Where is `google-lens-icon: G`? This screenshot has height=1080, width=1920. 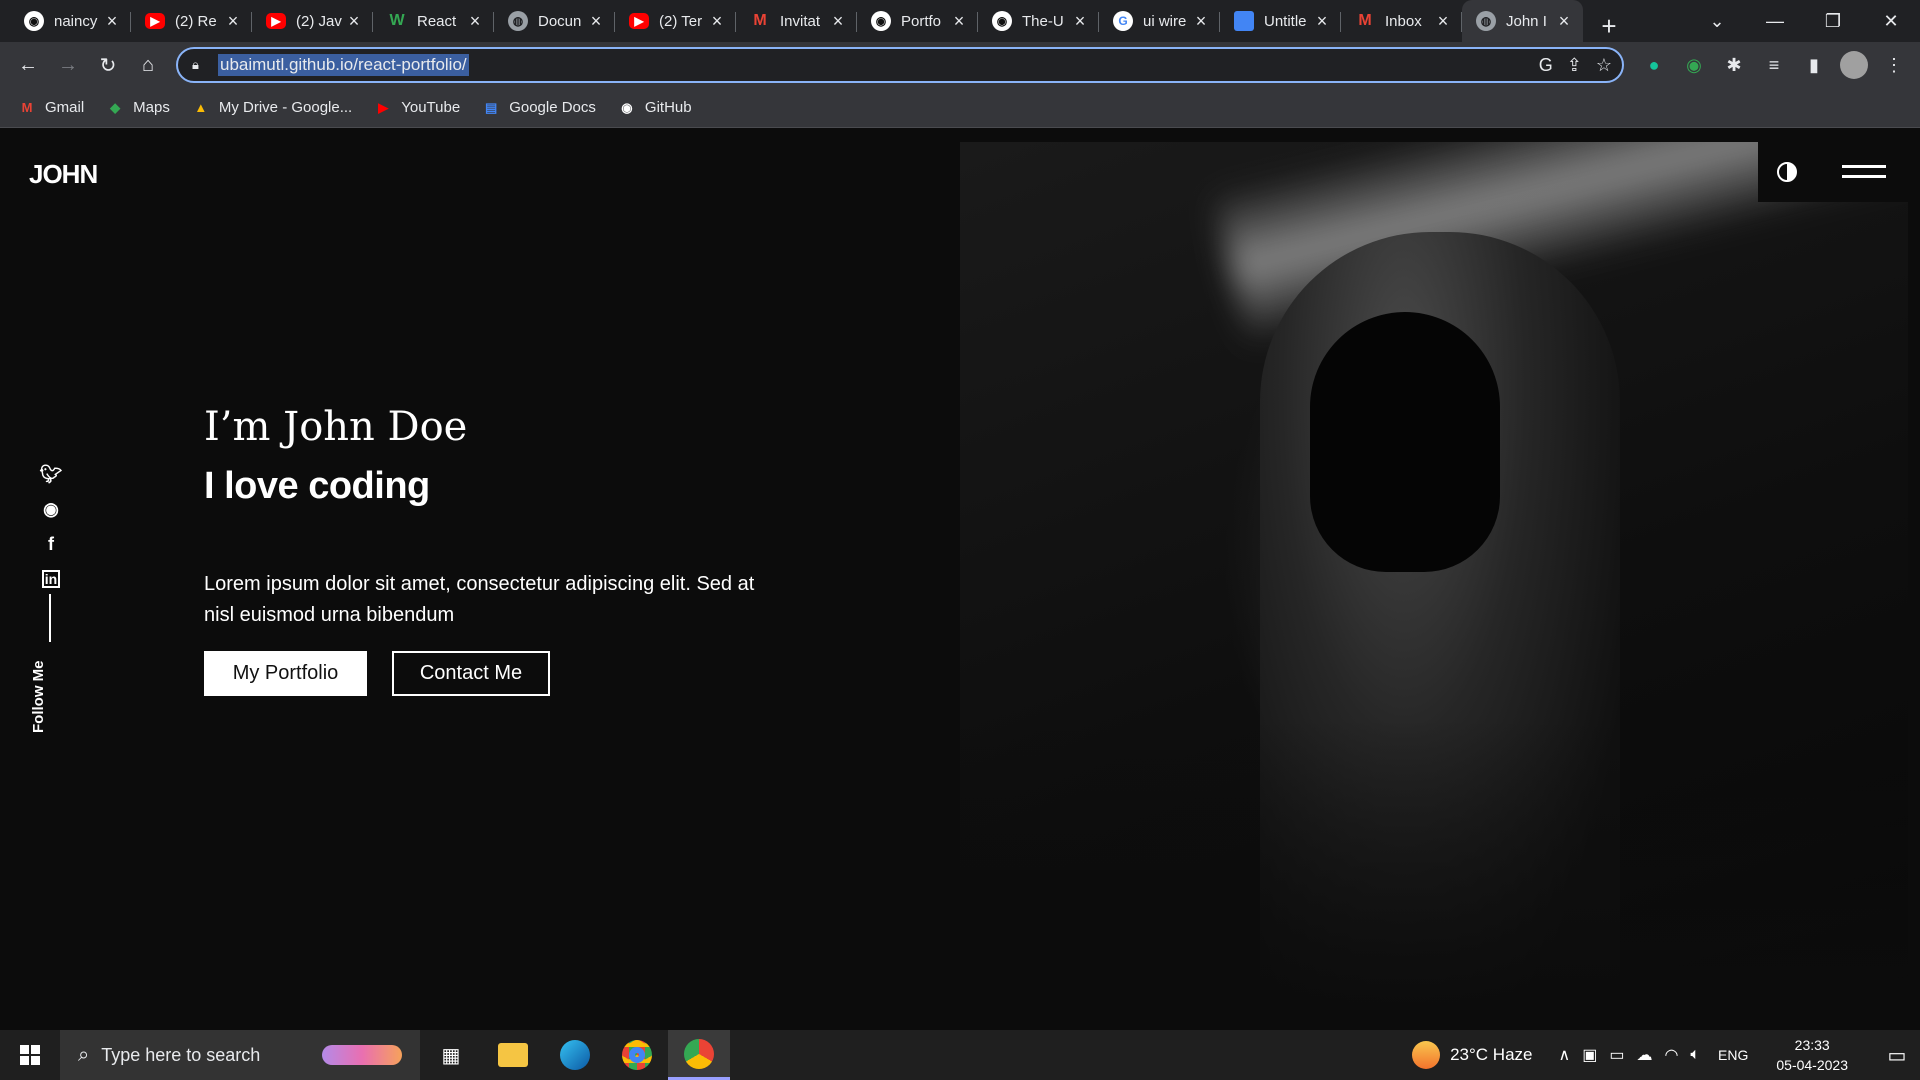 google-lens-icon: G is located at coordinates (1546, 65).